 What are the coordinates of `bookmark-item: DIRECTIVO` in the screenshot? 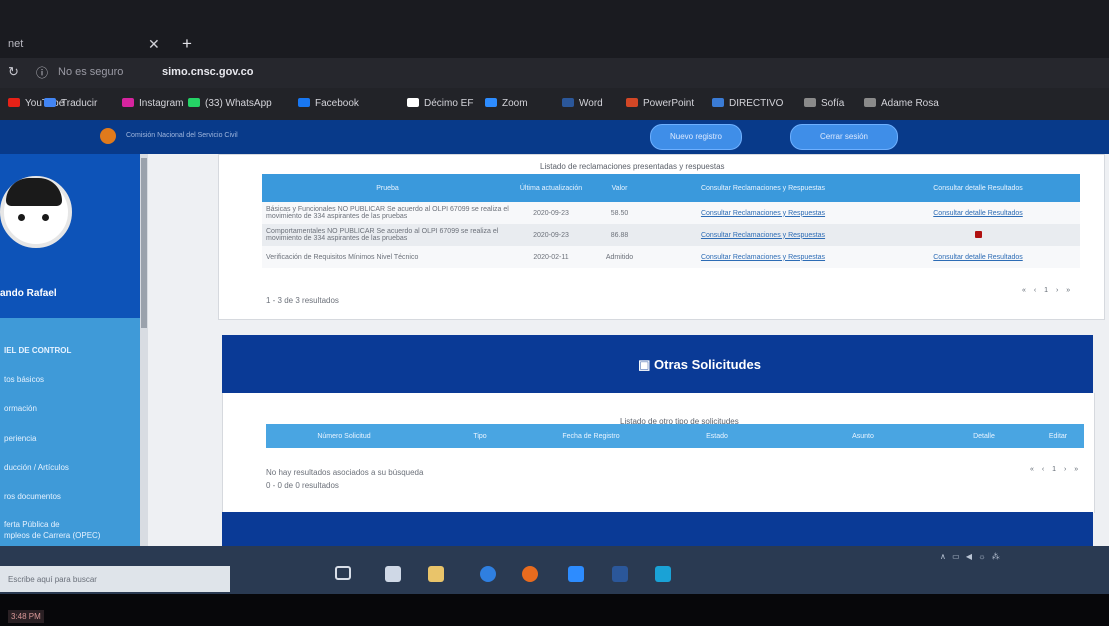 It's located at (747, 103).